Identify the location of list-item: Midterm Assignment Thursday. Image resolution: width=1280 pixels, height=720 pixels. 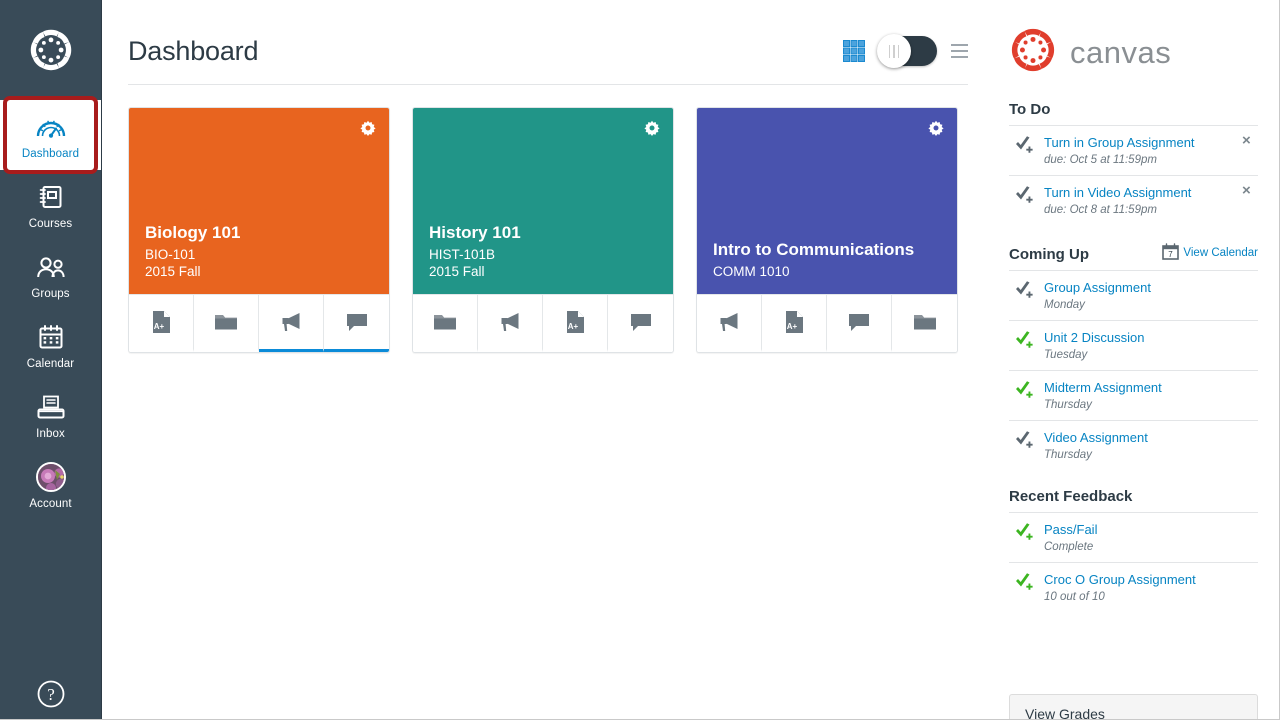
(1133, 396).